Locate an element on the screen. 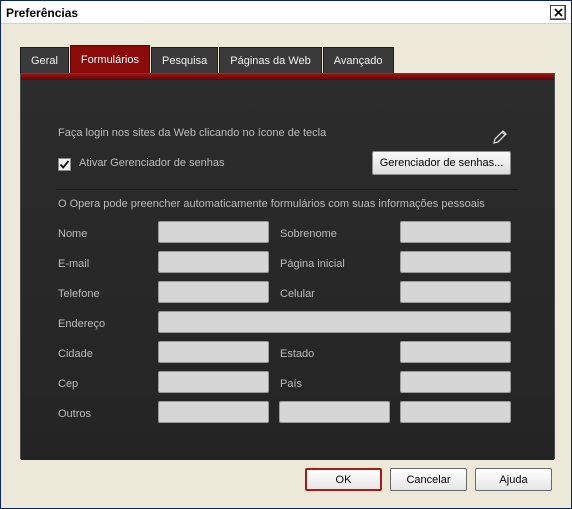 The image size is (572, 509). pagina-inicial-field is located at coordinates (455, 262).